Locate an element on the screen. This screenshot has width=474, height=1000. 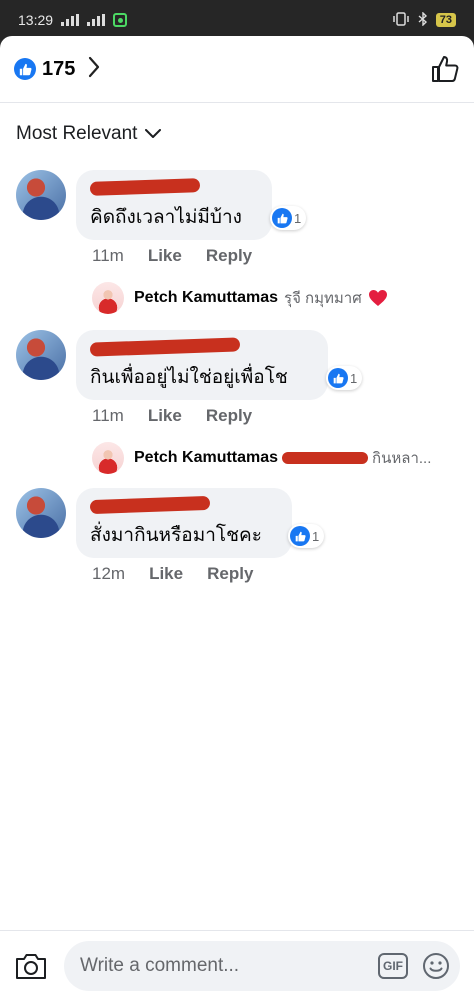
sort-dropdown: Most Relevant is located at coordinates (89, 134).